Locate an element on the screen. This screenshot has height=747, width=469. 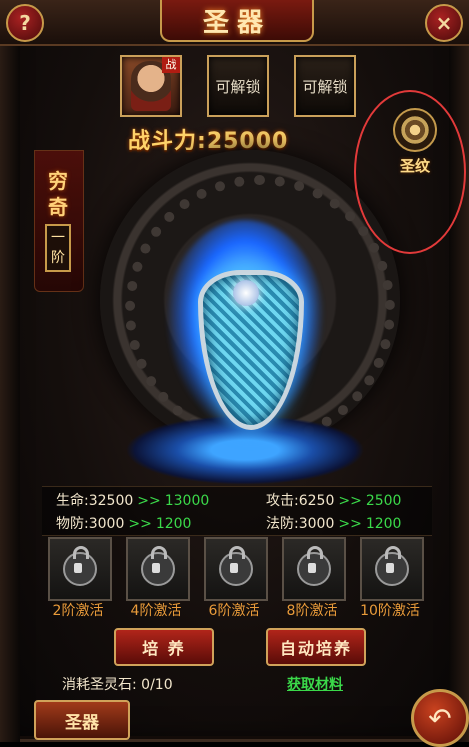
page-title: 圣器 is located at coordinates (236, 22).